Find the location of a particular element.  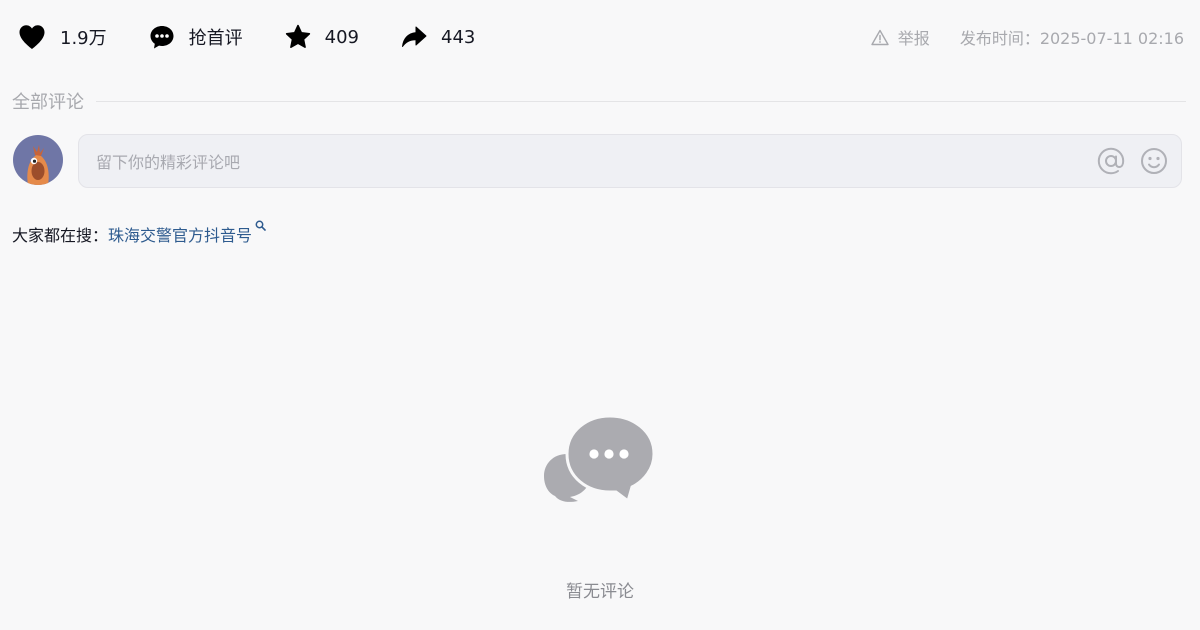

report-label: 举报 is located at coordinates (913, 38).